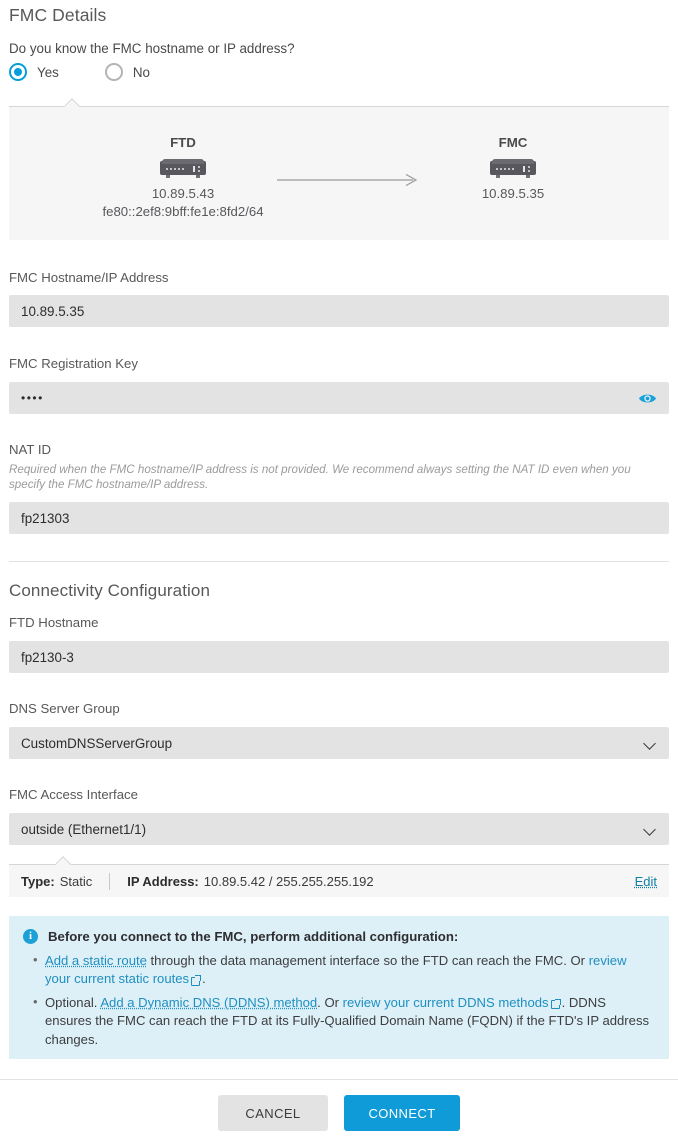 The width and height of the screenshot is (678, 1146). I want to click on bullet1-text2: ., so click(204, 978).